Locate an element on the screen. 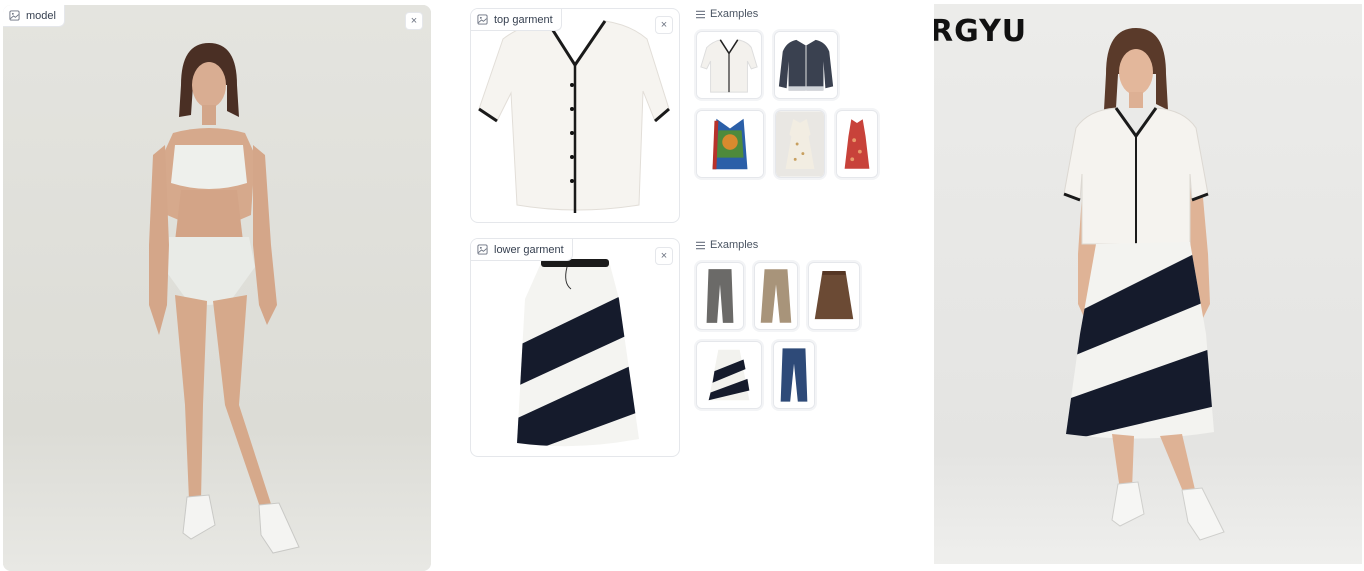 This screenshot has width=1364, height=571. model-label-text: model is located at coordinates (41, 15).